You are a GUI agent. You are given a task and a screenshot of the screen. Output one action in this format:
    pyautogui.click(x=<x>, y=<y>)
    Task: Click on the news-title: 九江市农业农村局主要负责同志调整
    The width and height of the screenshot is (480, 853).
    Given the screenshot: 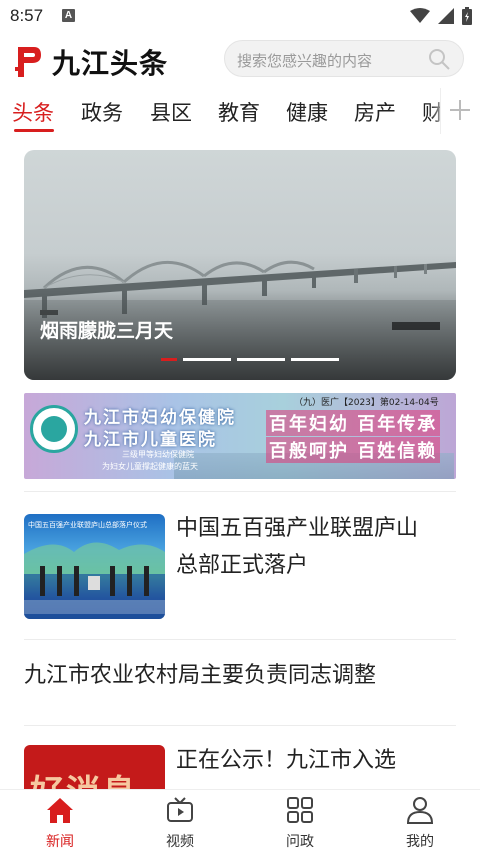 What is the action you would take?
    pyautogui.click(x=200, y=675)
    